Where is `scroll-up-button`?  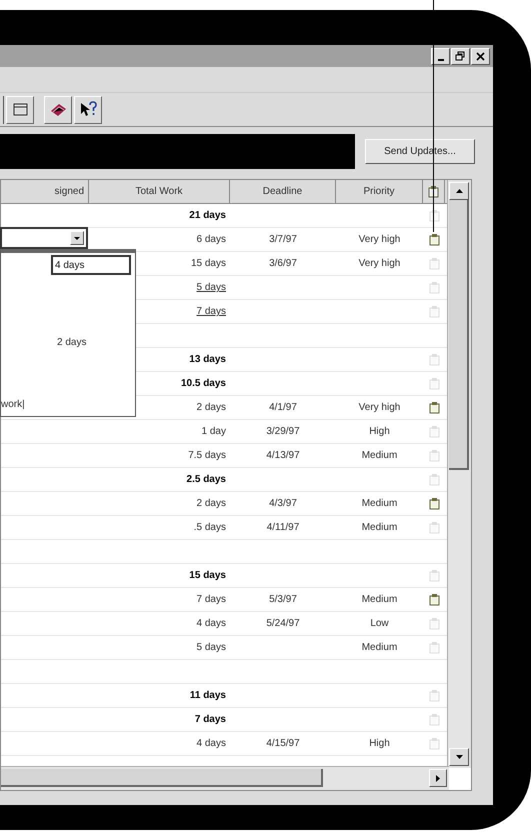
scroll-up-button is located at coordinates (459, 191).